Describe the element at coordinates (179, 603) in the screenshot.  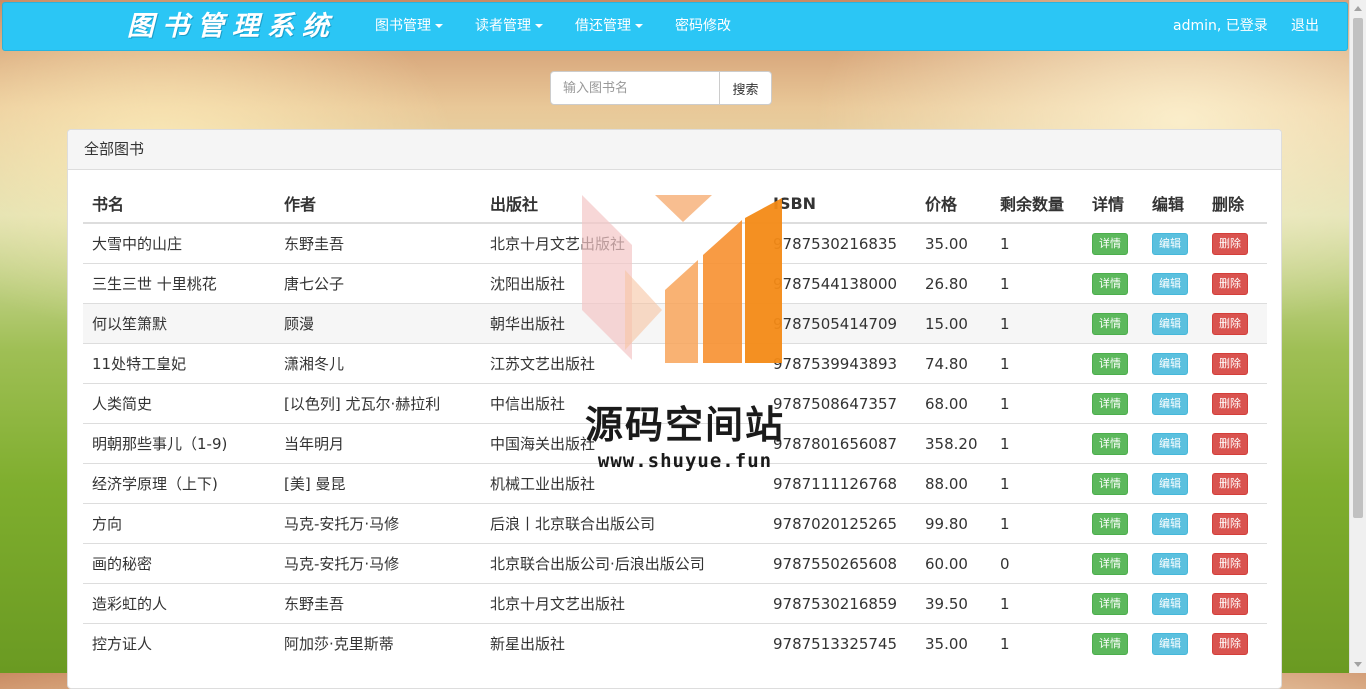
I see `book-title-cell: 造彩虹的人` at that location.